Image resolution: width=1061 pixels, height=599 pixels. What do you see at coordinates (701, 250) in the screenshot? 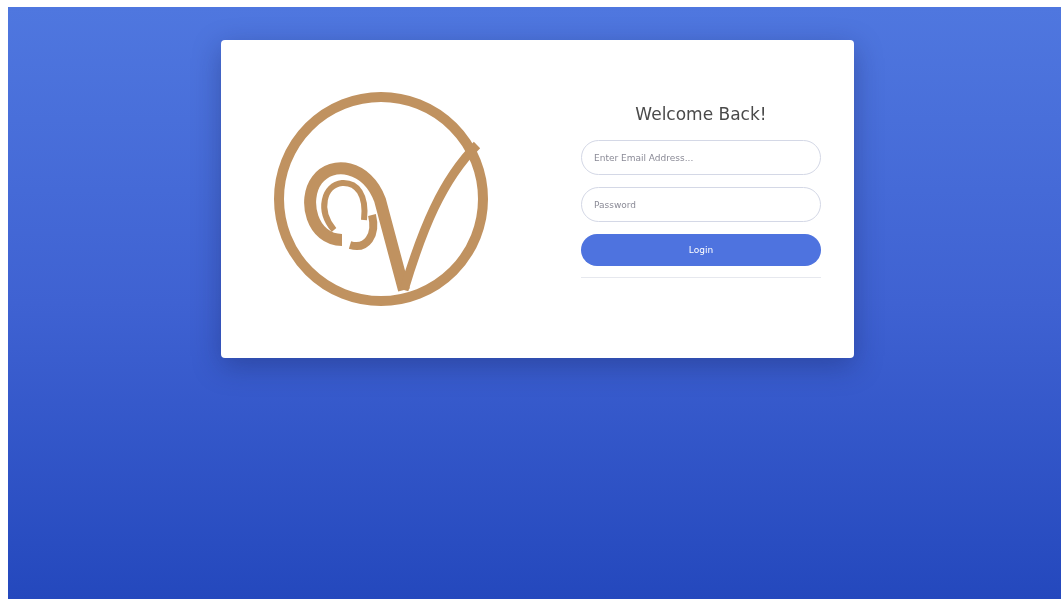
I see `login-button: Login` at bounding box center [701, 250].